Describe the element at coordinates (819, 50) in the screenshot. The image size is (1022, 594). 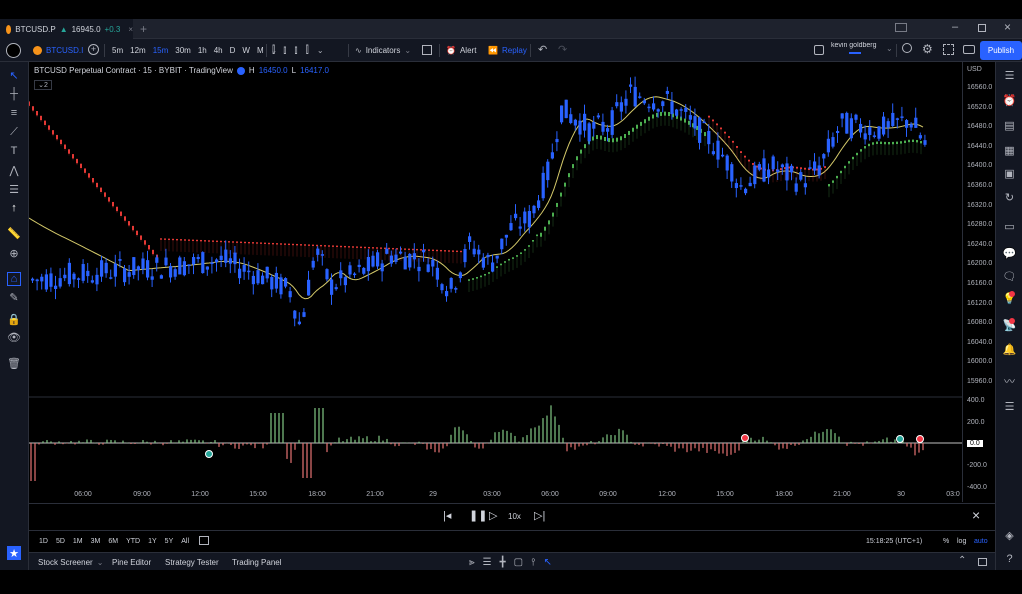
I see `layout-icon` at that location.